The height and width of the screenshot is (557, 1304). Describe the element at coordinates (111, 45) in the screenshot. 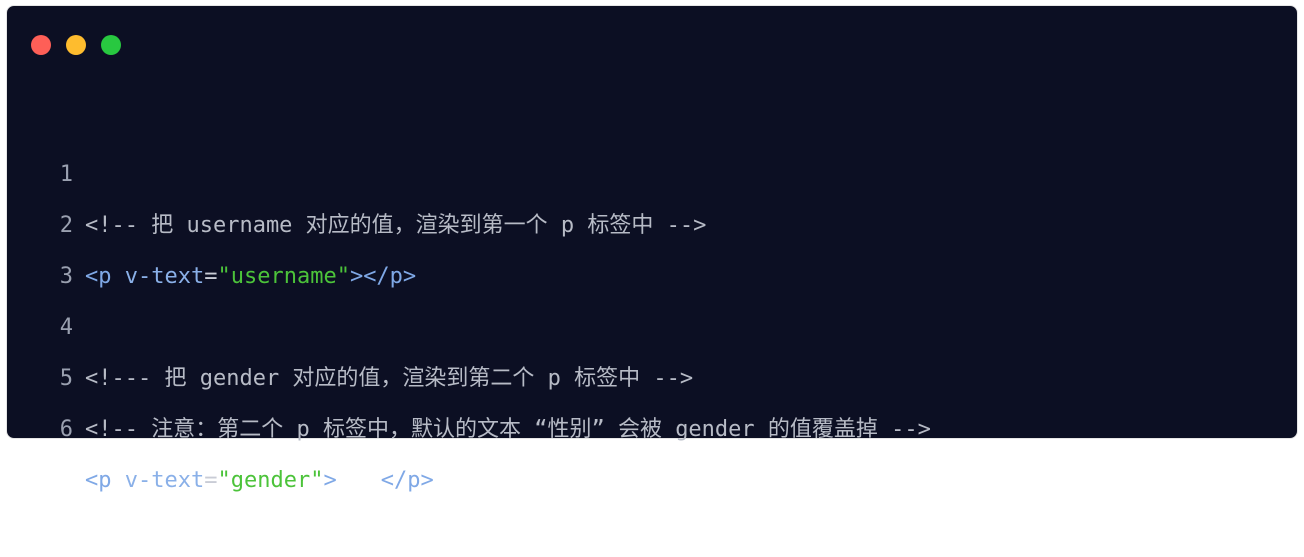

I see `maximize-dot-icon` at that location.